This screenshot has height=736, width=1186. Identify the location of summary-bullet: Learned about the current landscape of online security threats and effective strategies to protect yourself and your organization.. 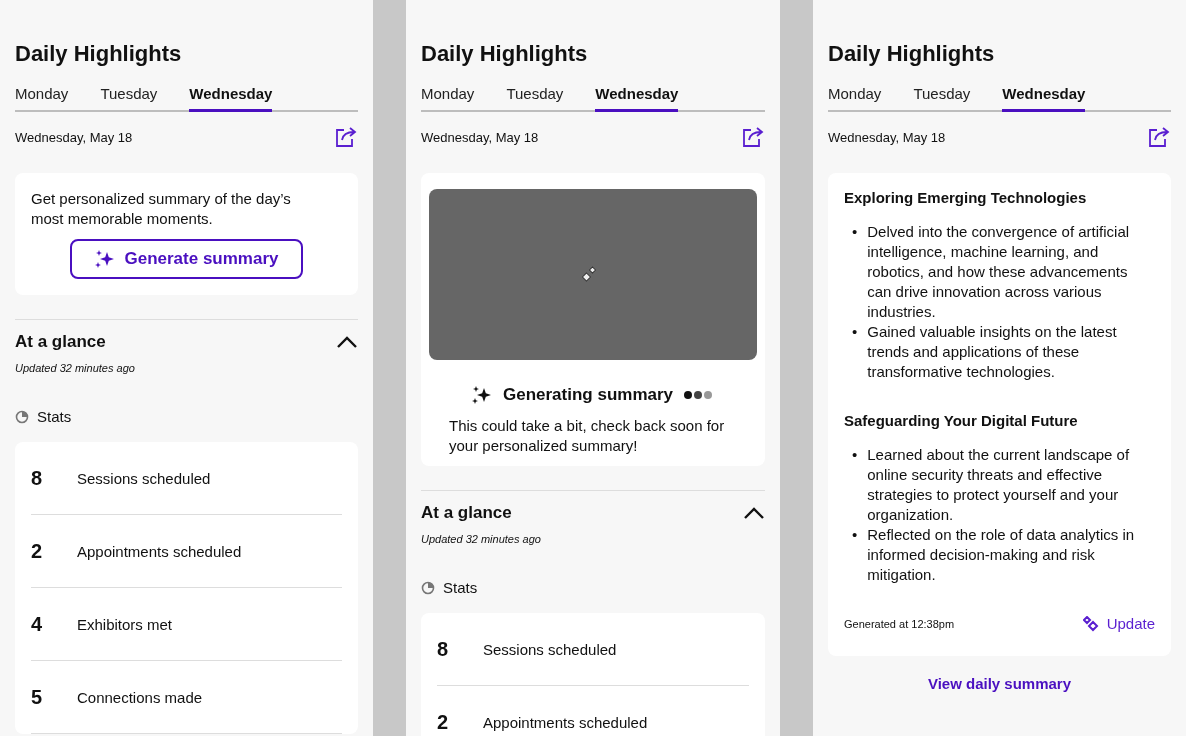
(999, 485).